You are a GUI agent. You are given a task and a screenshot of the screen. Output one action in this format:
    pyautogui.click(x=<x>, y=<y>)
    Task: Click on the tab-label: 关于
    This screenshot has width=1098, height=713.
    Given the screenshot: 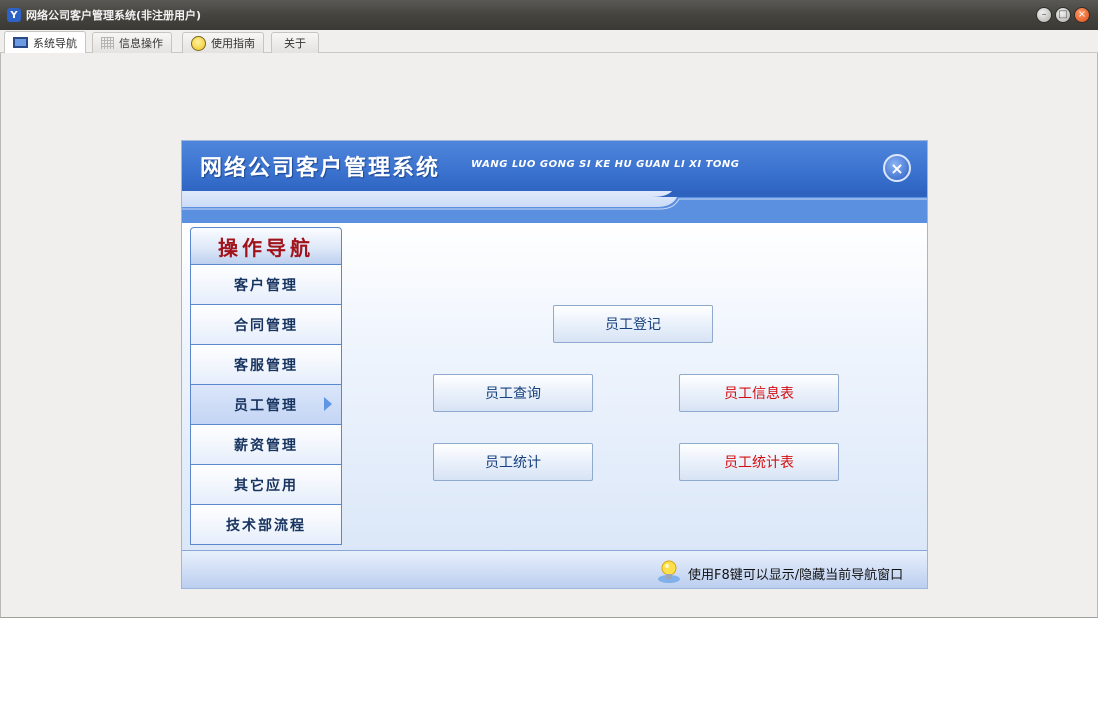 What is the action you would take?
    pyautogui.click(x=295, y=43)
    